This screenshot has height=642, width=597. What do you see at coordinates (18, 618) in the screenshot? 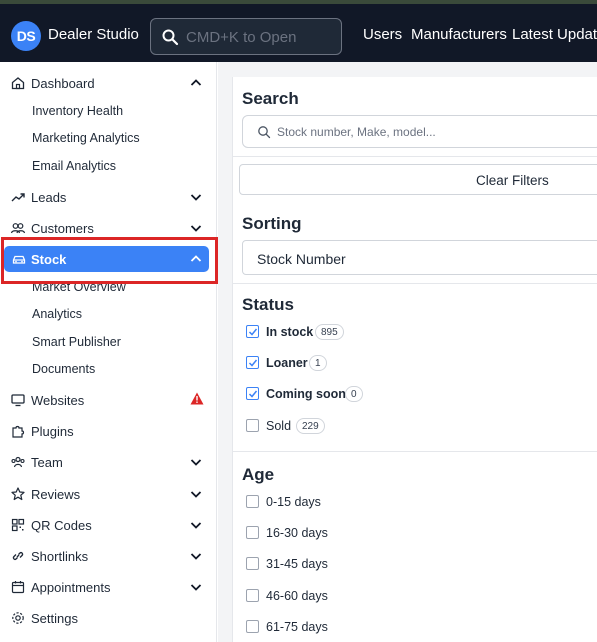
I see `gear-icon` at bounding box center [18, 618].